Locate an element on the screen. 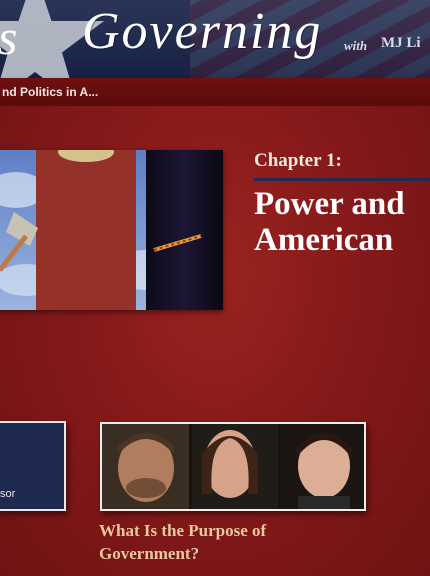 The height and width of the screenshot is (576, 430). video-thumbnail is located at coordinates (233, 466).